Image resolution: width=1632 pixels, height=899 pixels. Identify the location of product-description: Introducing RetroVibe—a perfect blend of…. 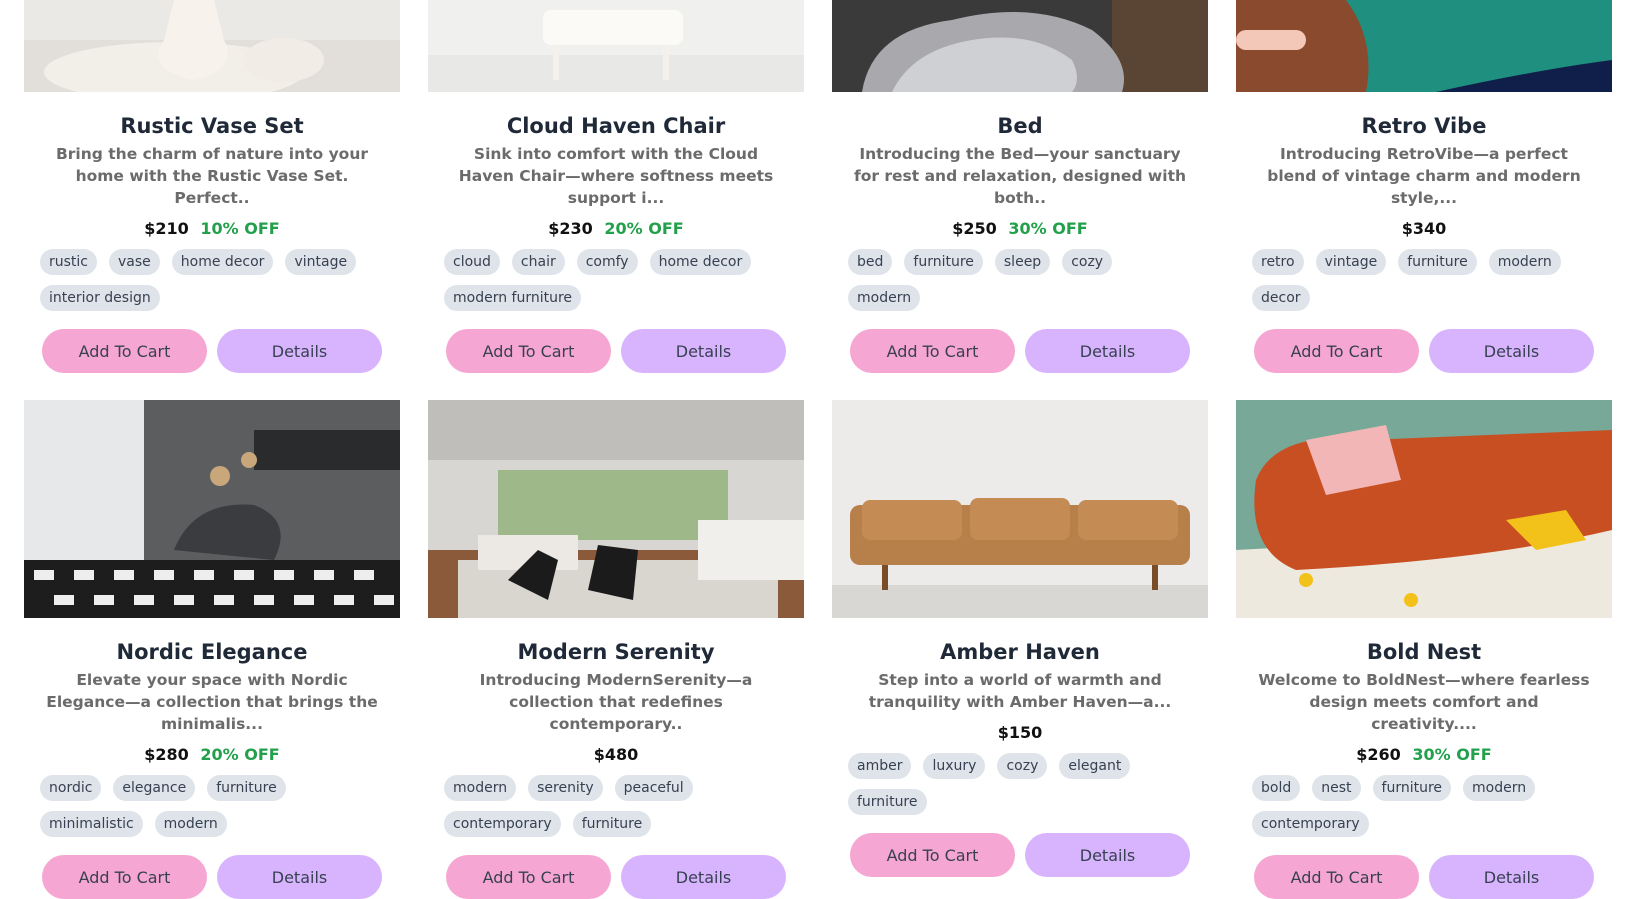
(1424, 176).